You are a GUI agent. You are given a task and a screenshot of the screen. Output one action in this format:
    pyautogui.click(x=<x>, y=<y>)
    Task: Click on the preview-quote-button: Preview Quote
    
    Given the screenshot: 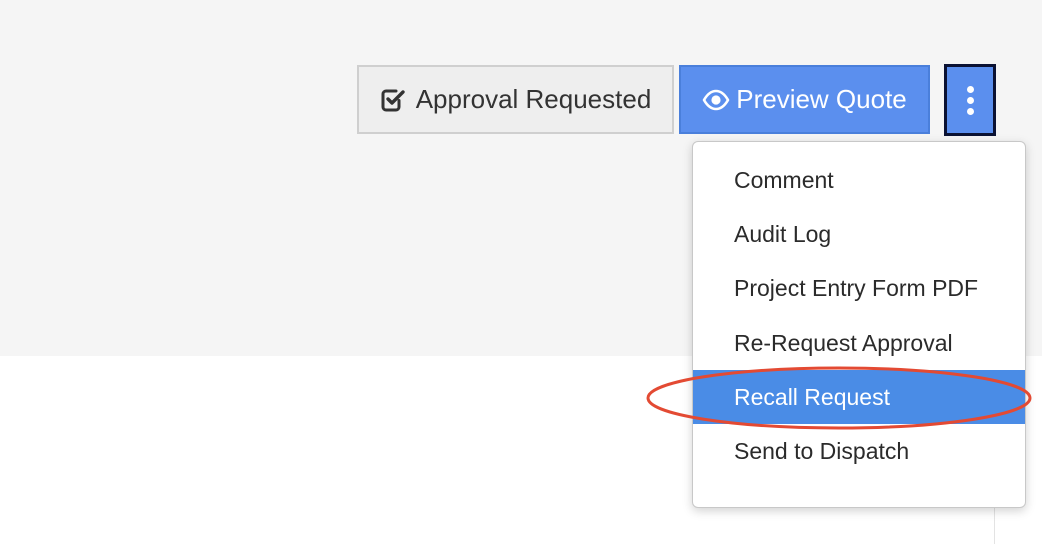 What is the action you would take?
    pyautogui.click(x=804, y=99)
    